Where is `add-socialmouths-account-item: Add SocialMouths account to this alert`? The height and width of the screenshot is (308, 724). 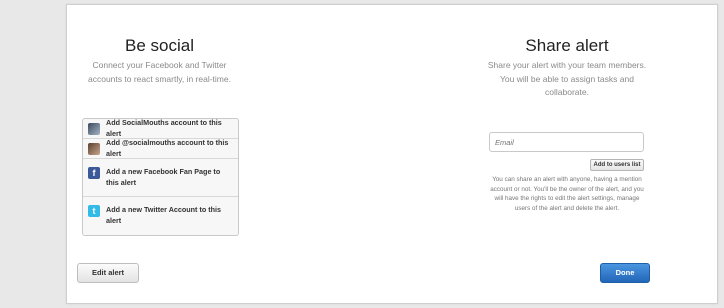 add-socialmouths-account-item: Add SocialMouths account to this alert is located at coordinates (160, 129).